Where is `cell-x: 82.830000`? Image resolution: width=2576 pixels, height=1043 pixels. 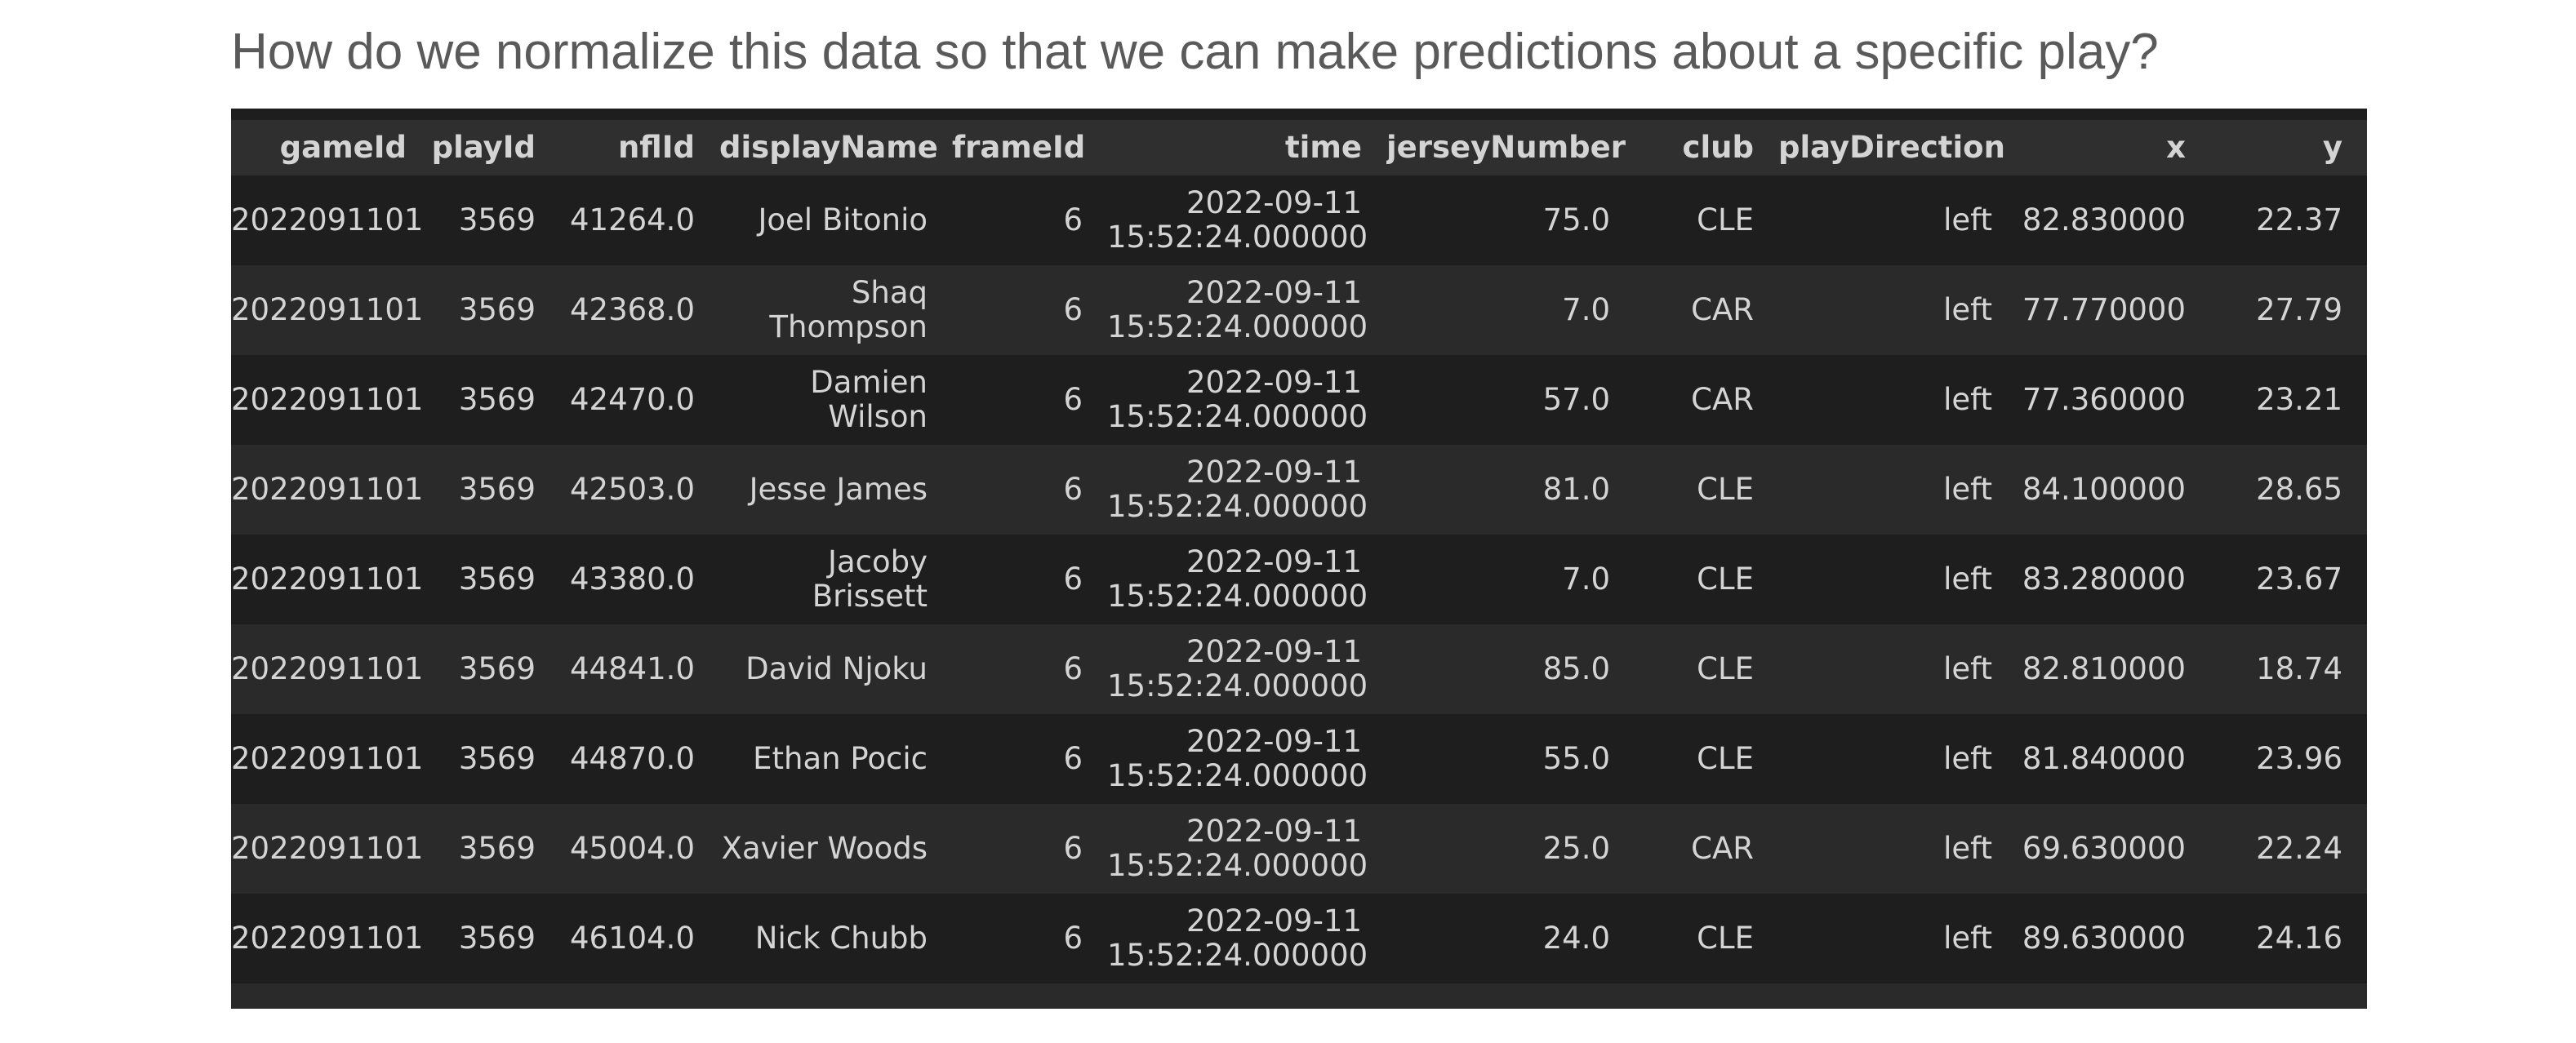 cell-x: 82.830000 is located at coordinates (2113, 220).